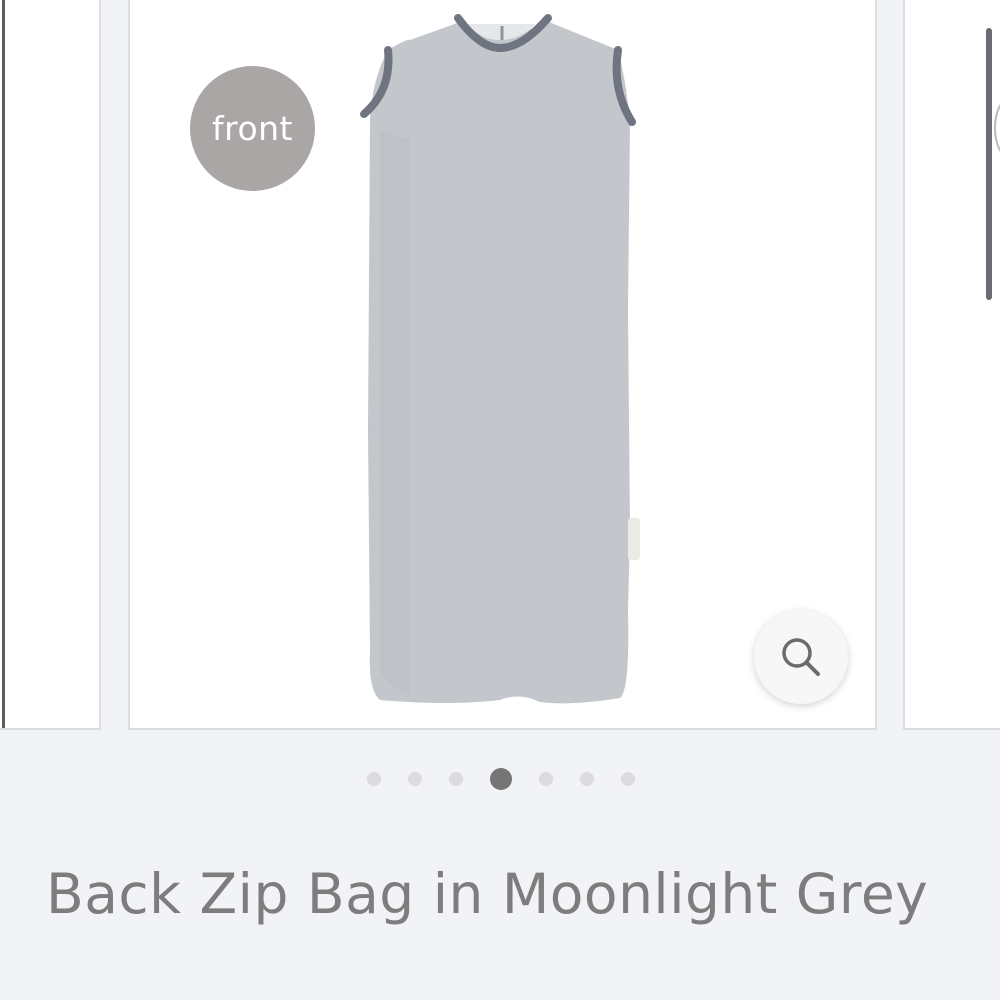  I want to click on search-icon, so click(801, 657).